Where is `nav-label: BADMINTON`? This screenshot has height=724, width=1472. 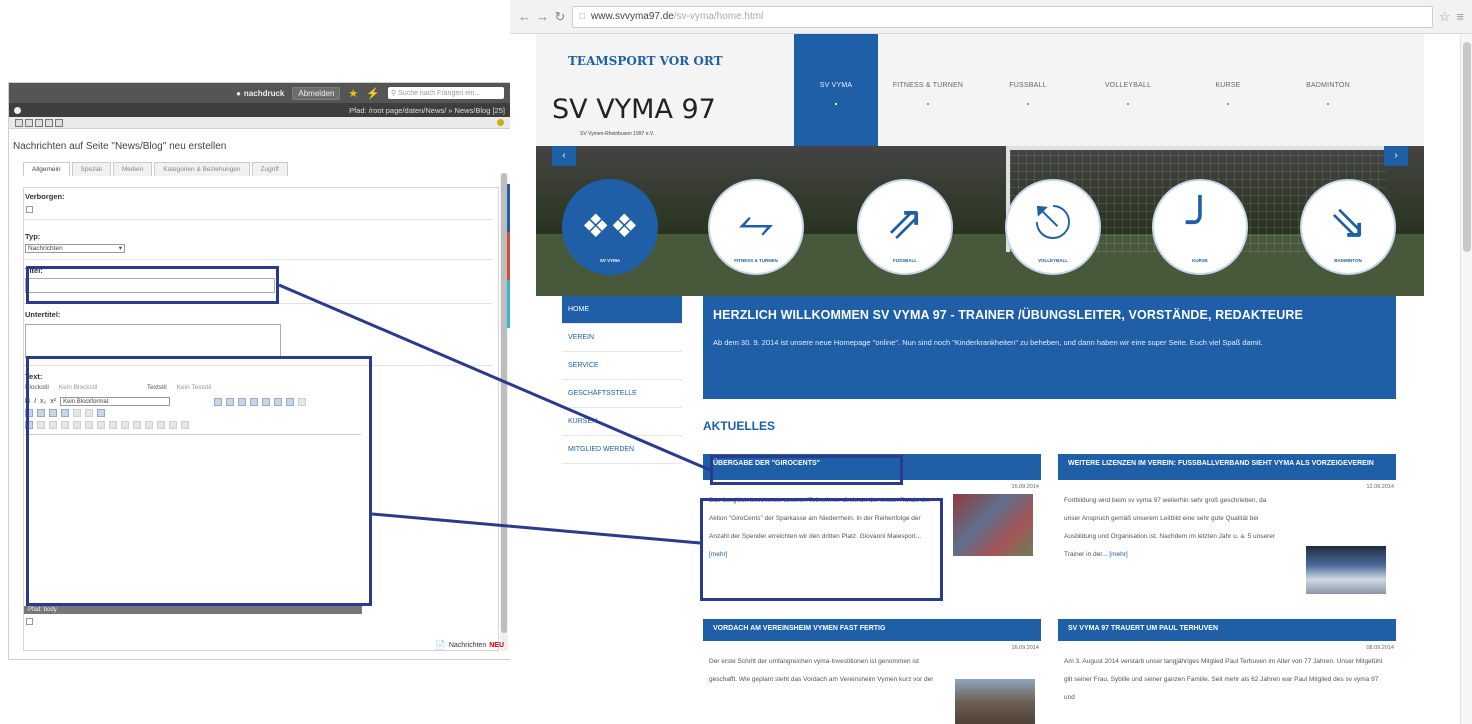
nav-label: BADMINTON is located at coordinates (1328, 85).